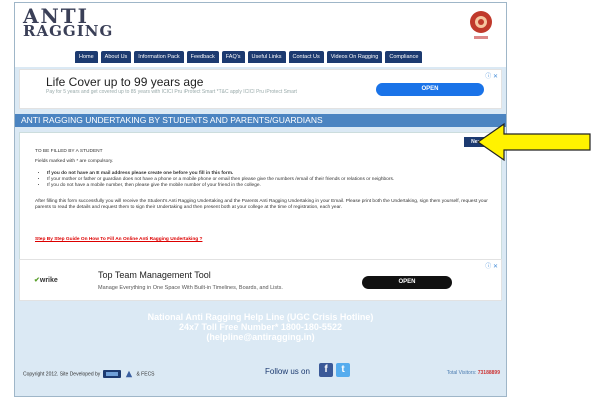 The width and height of the screenshot is (594, 397). What do you see at coordinates (202, 57) in the screenshot?
I see `nav-feedback: Feedback` at bounding box center [202, 57].